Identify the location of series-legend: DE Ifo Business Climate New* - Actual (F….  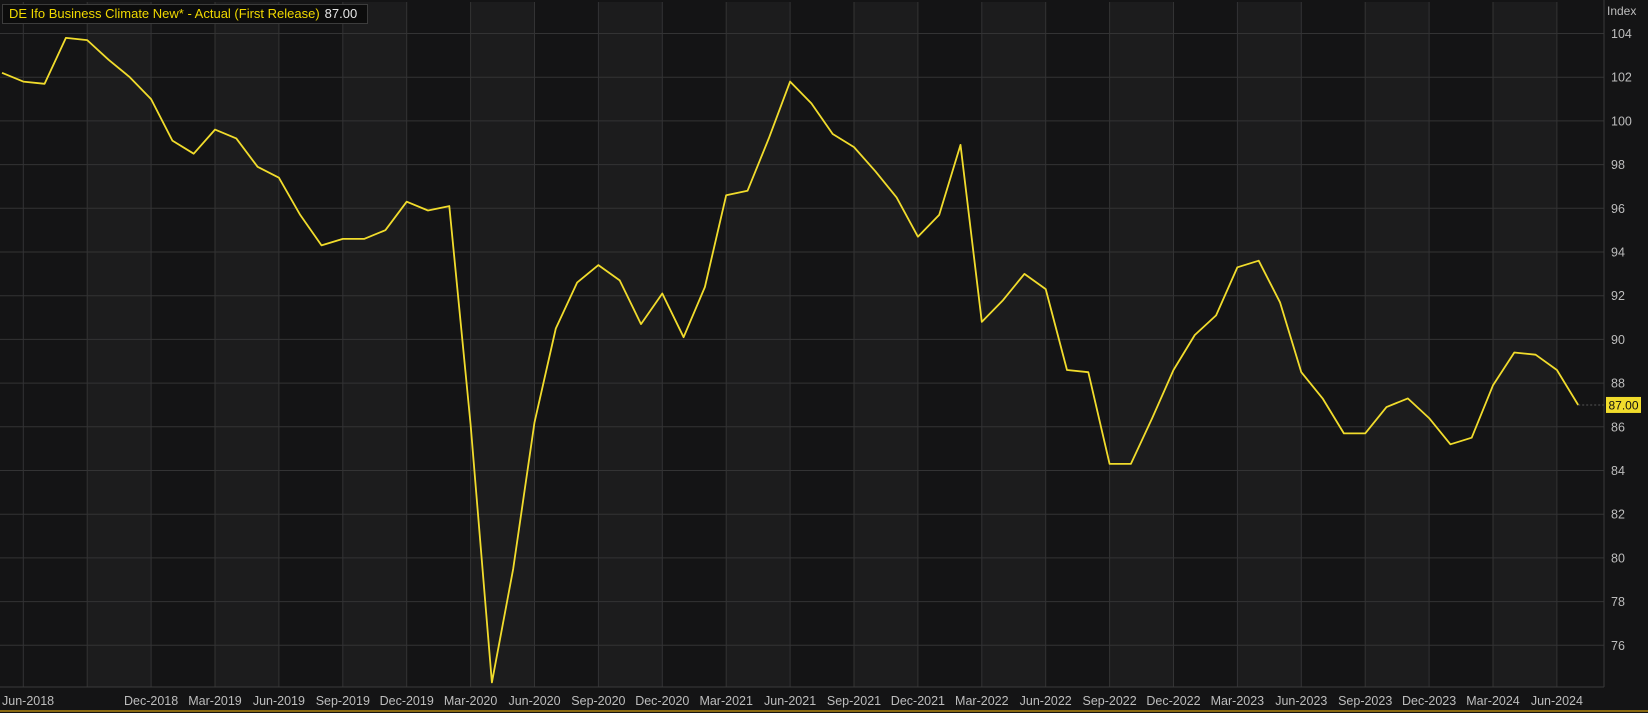
(185, 14).